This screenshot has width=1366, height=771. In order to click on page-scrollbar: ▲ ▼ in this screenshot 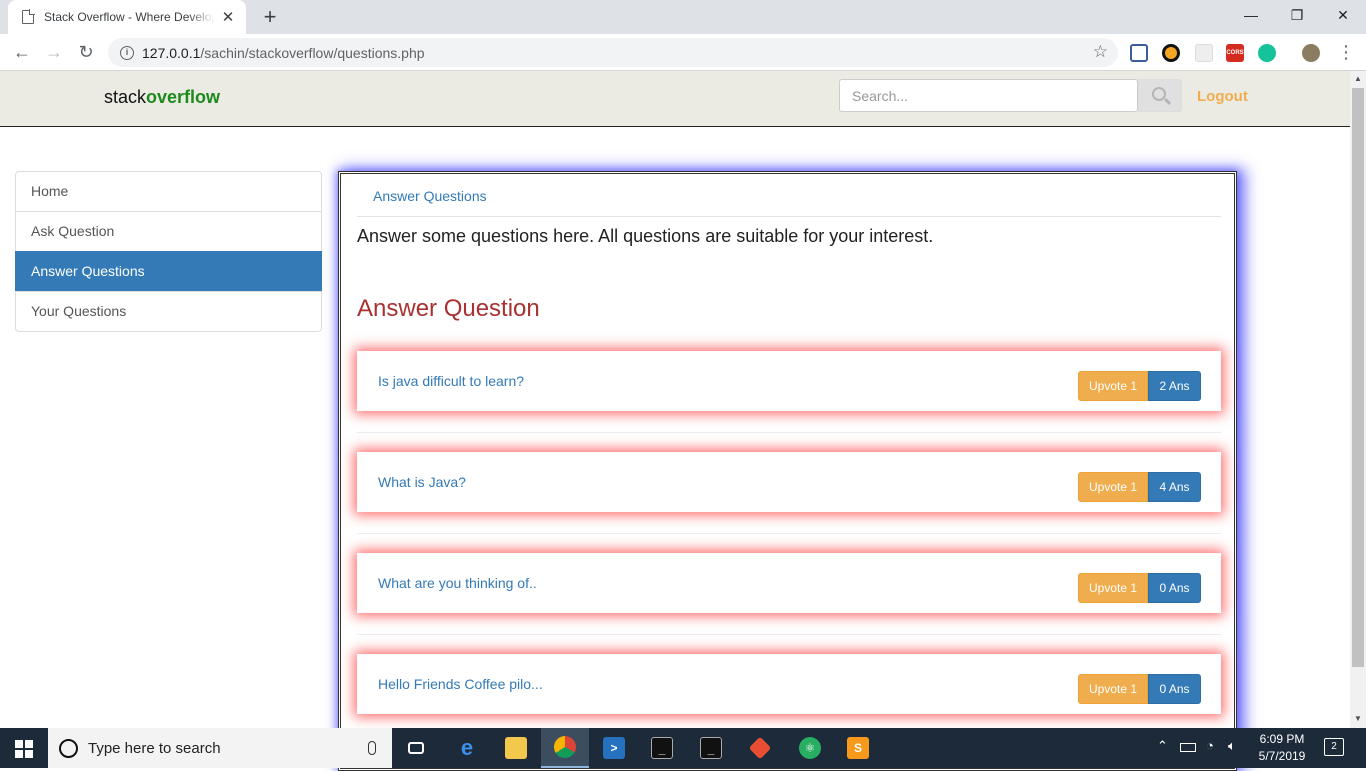, I will do `click(1358, 399)`.